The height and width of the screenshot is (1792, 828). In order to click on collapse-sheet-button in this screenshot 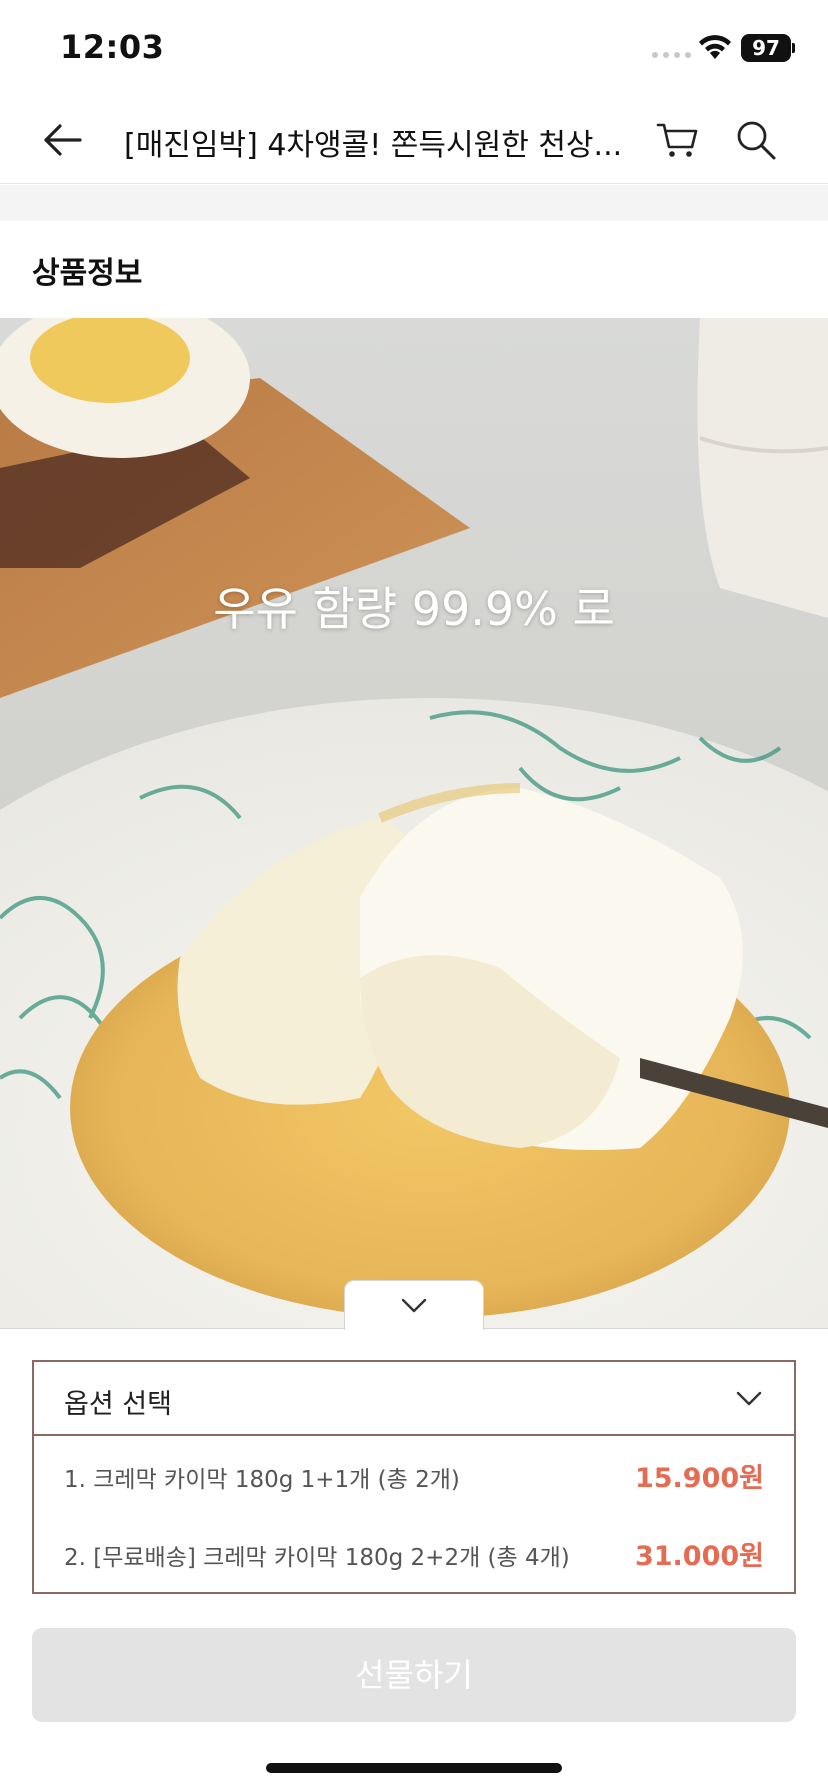, I will do `click(414, 1305)`.